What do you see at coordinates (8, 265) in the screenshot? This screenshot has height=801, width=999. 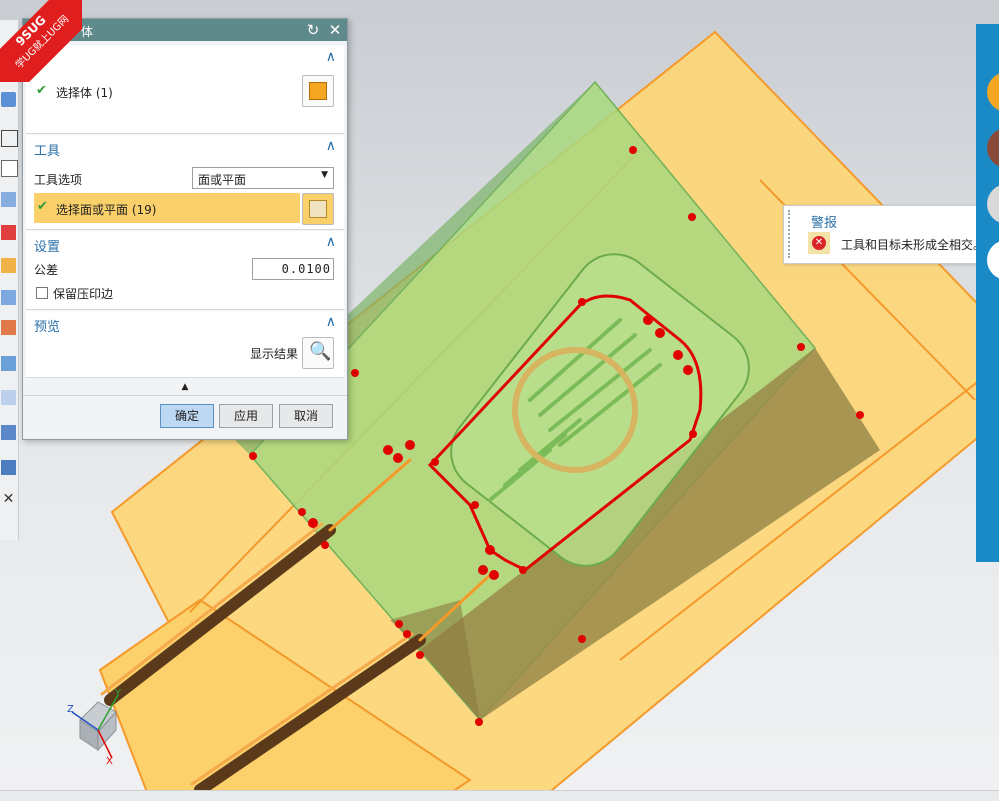 I see `block-icon` at bounding box center [8, 265].